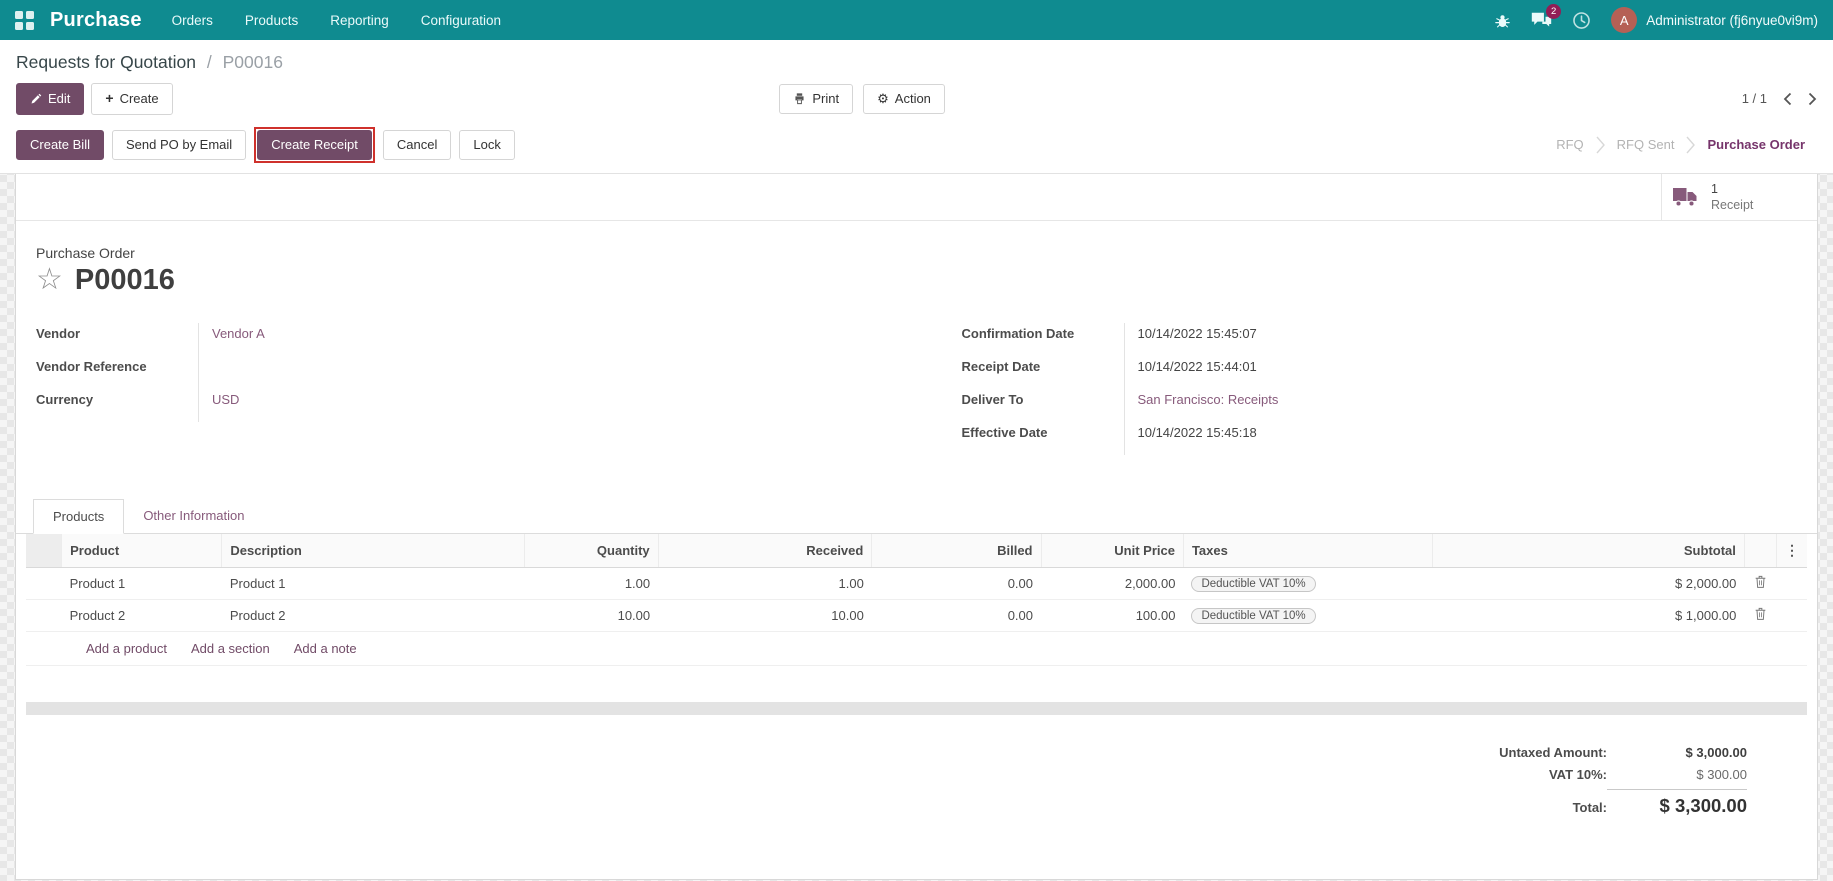  I want to click on effective-date-value: 10/14/2022 15:45:18, so click(1460, 438).